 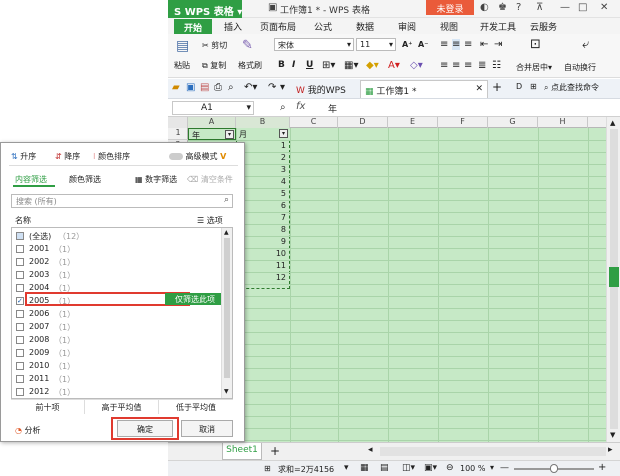 What do you see at coordinates (612, 435) in the screenshot?
I see `scroll-down-icon: ▼` at bounding box center [612, 435].